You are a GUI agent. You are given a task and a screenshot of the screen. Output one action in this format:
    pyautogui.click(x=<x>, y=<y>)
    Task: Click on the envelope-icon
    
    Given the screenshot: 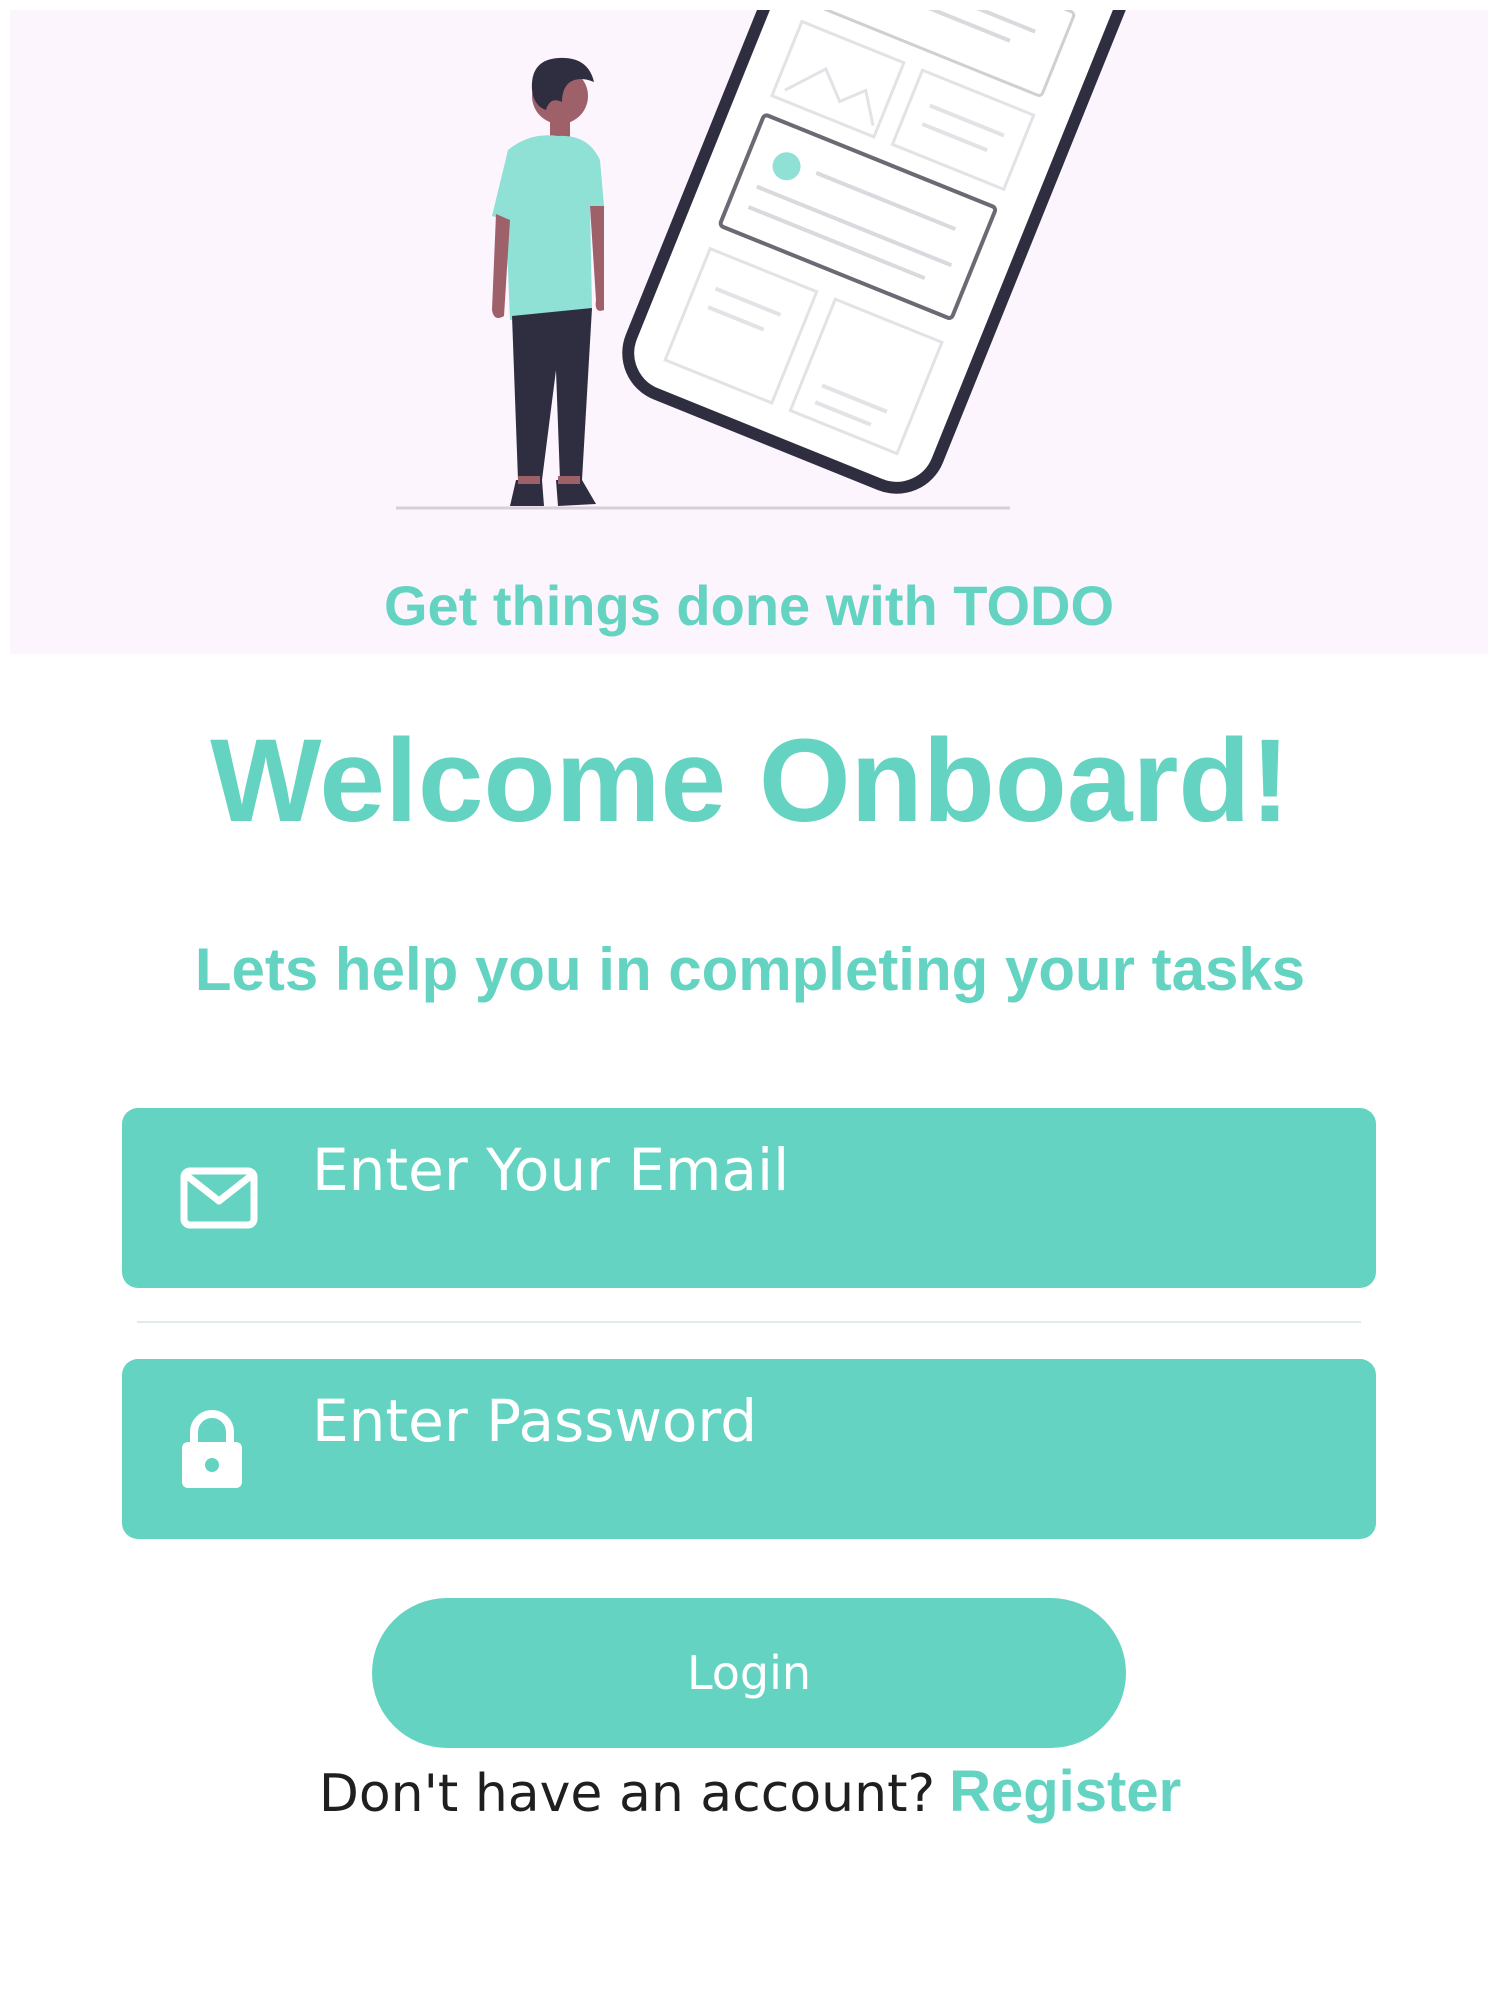 What is the action you would take?
    pyautogui.click(x=219, y=1198)
    